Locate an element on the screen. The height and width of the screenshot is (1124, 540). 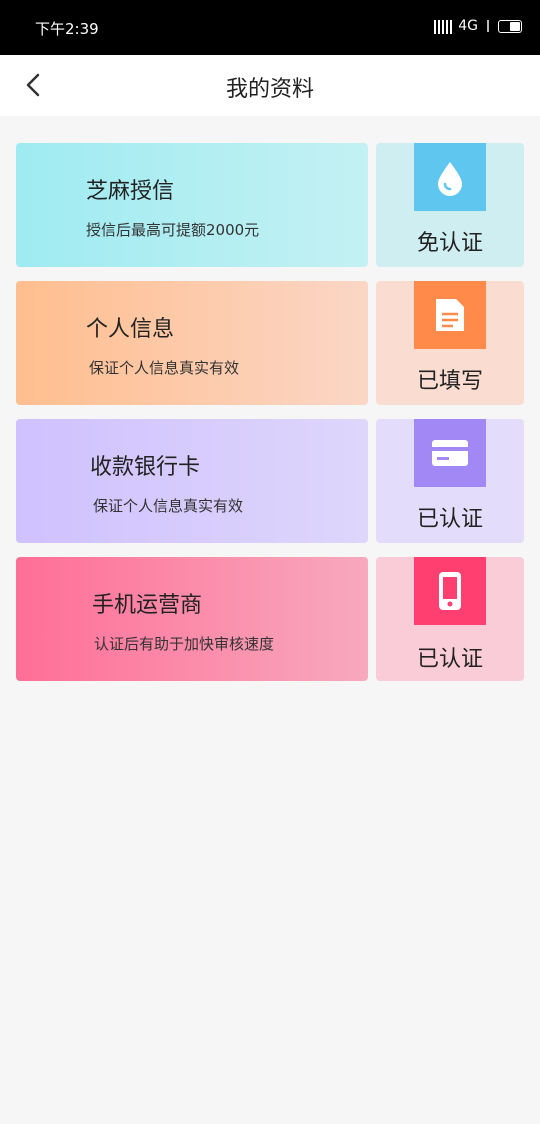
card-subtitle: 认证后有助于加快审核速度 is located at coordinates (184, 644).